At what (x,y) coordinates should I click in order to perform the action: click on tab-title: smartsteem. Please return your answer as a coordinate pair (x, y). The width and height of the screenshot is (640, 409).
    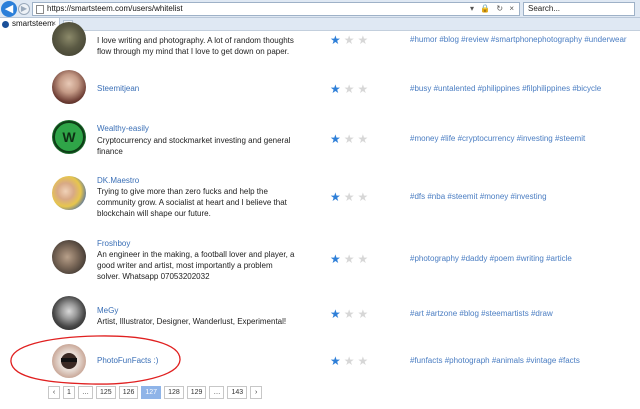
    Looking at the image, I should click on (33, 23).